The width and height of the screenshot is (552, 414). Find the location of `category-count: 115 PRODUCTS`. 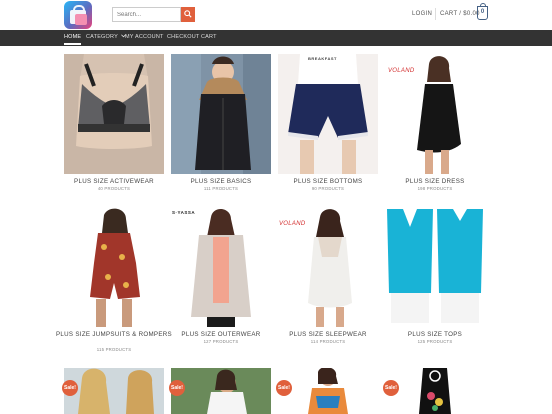

category-count: 115 PRODUCTS is located at coordinates (114, 349).